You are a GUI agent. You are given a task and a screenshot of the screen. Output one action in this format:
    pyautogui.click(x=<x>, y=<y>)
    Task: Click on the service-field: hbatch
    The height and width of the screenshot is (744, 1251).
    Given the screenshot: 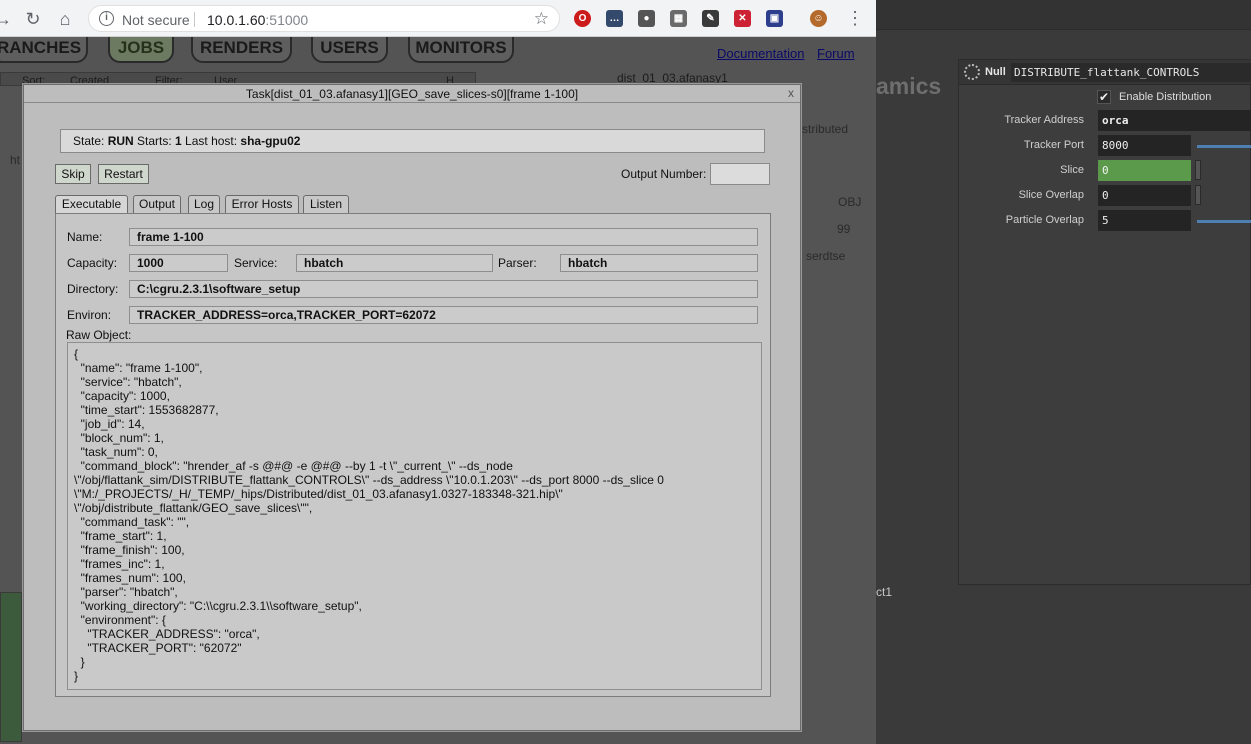 What is the action you would take?
    pyautogui.click(x=394, y=263)
    